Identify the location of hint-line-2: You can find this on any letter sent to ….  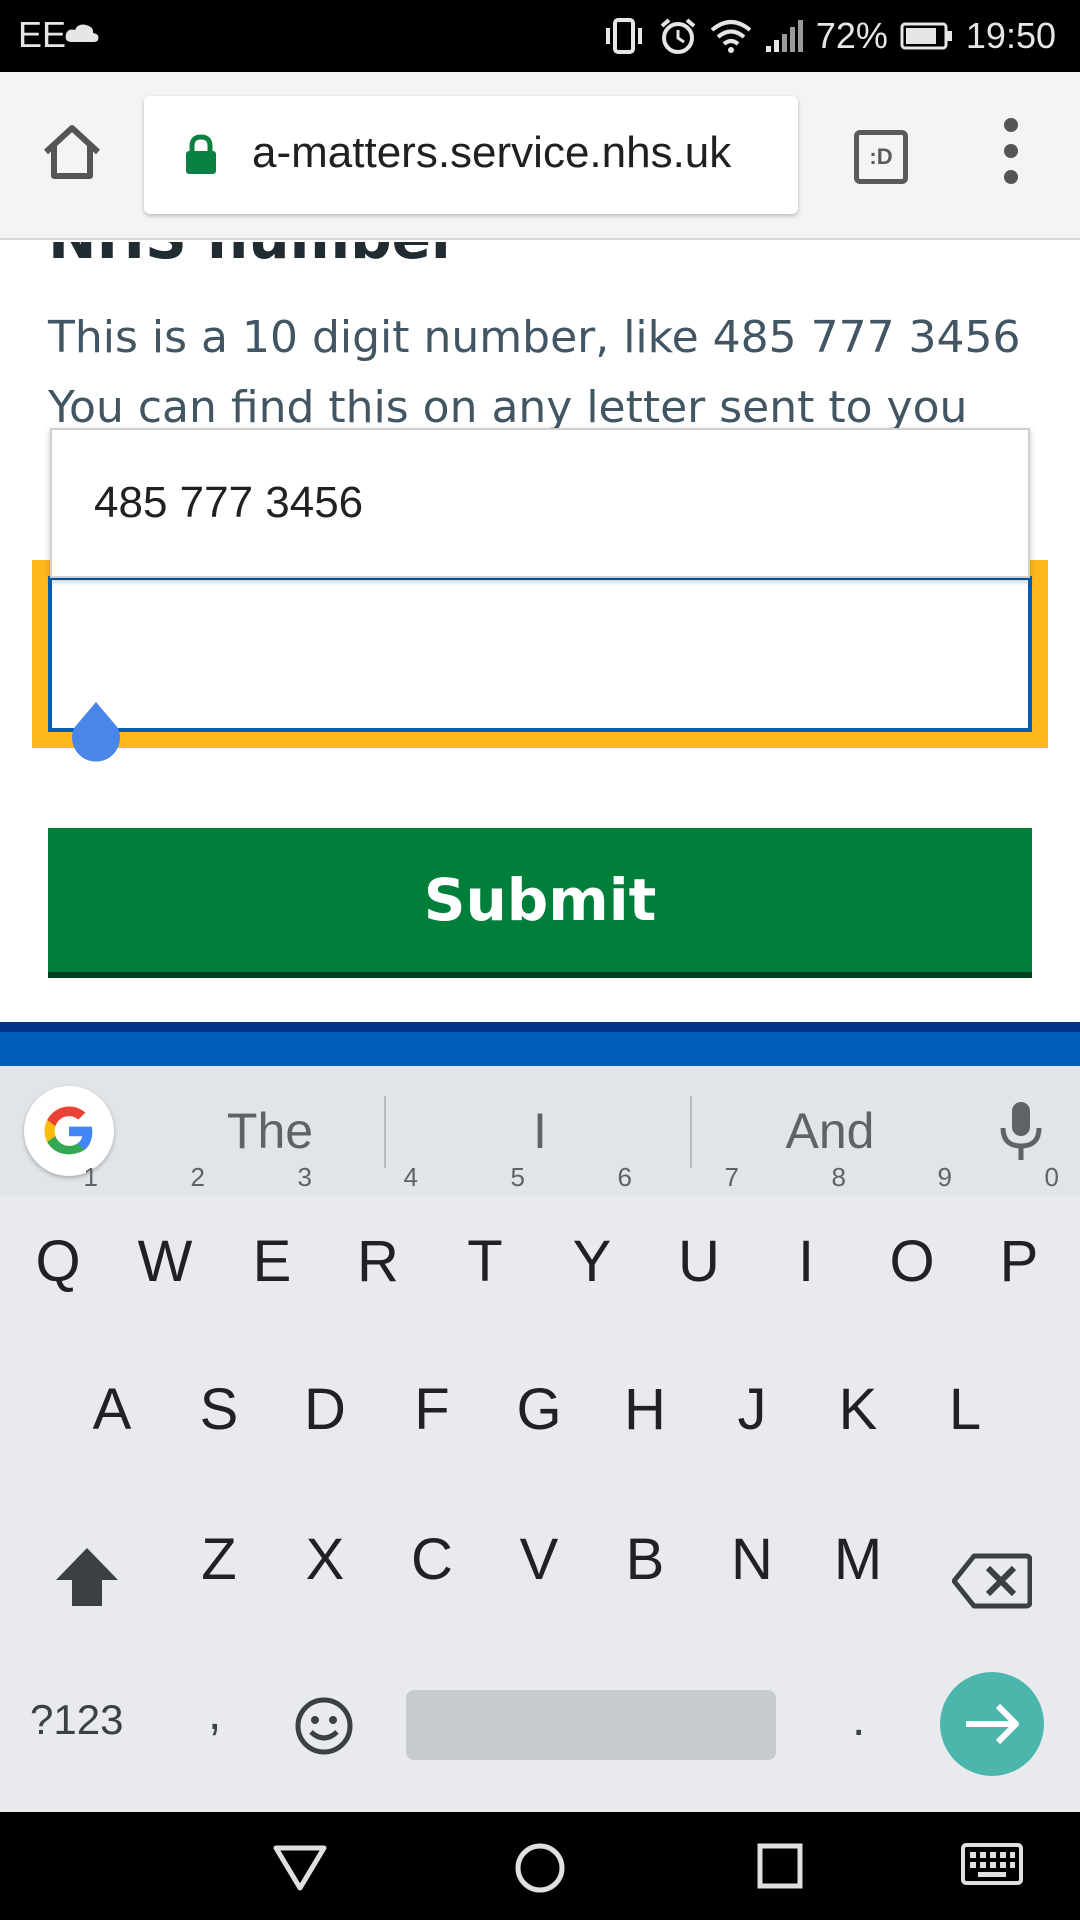
(508, 407).